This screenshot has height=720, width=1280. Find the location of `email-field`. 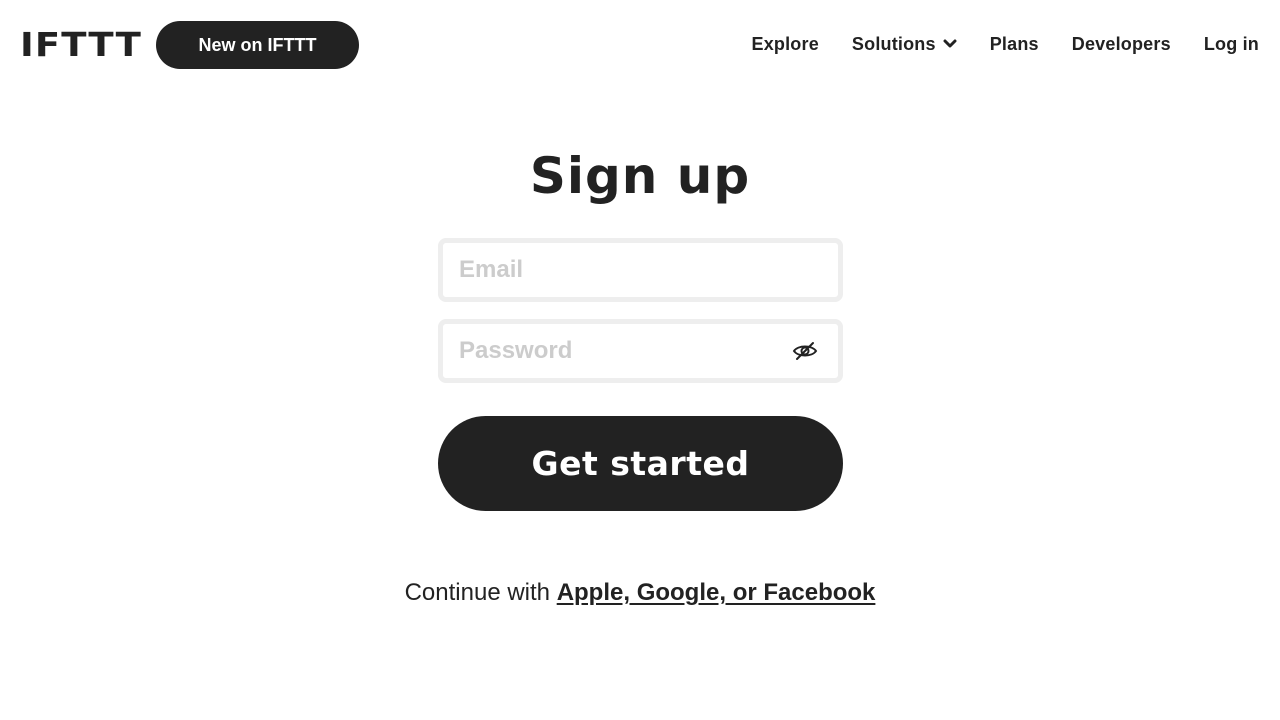

email-field is located at coordinates (611, 270).